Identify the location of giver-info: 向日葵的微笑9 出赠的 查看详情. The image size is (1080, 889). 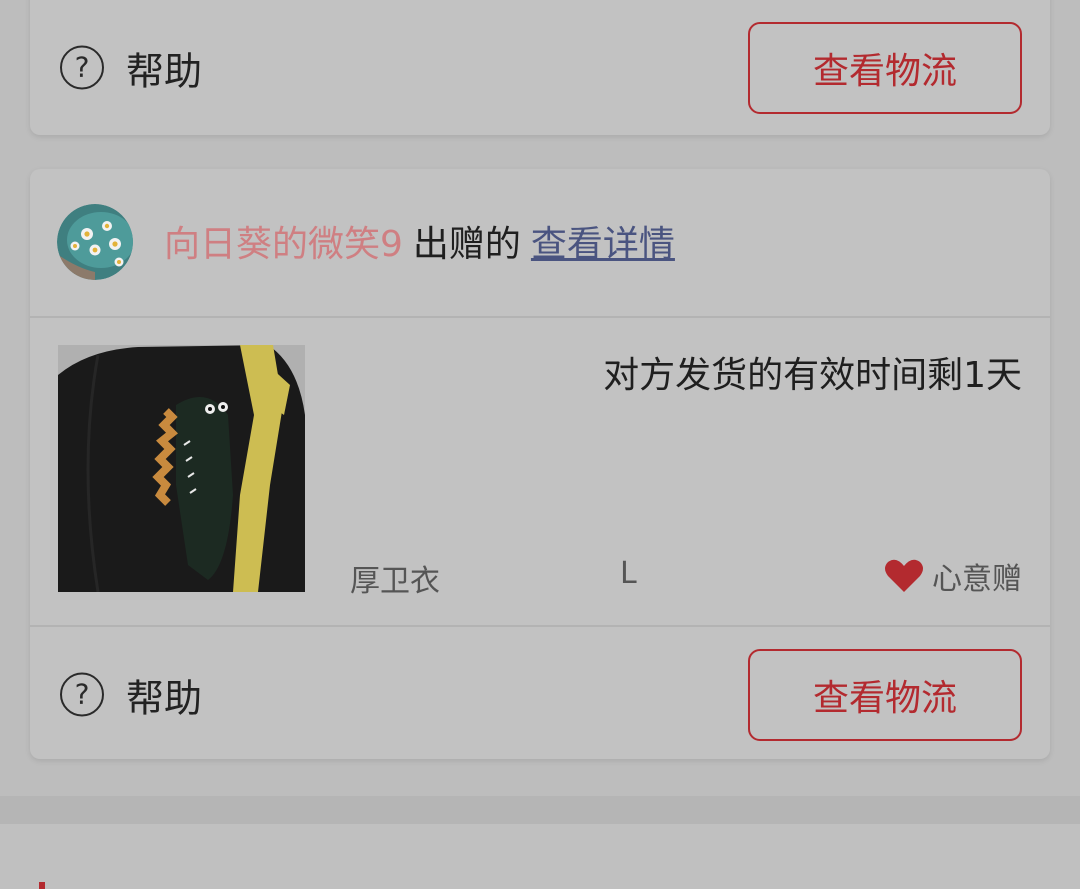
(419, 241).